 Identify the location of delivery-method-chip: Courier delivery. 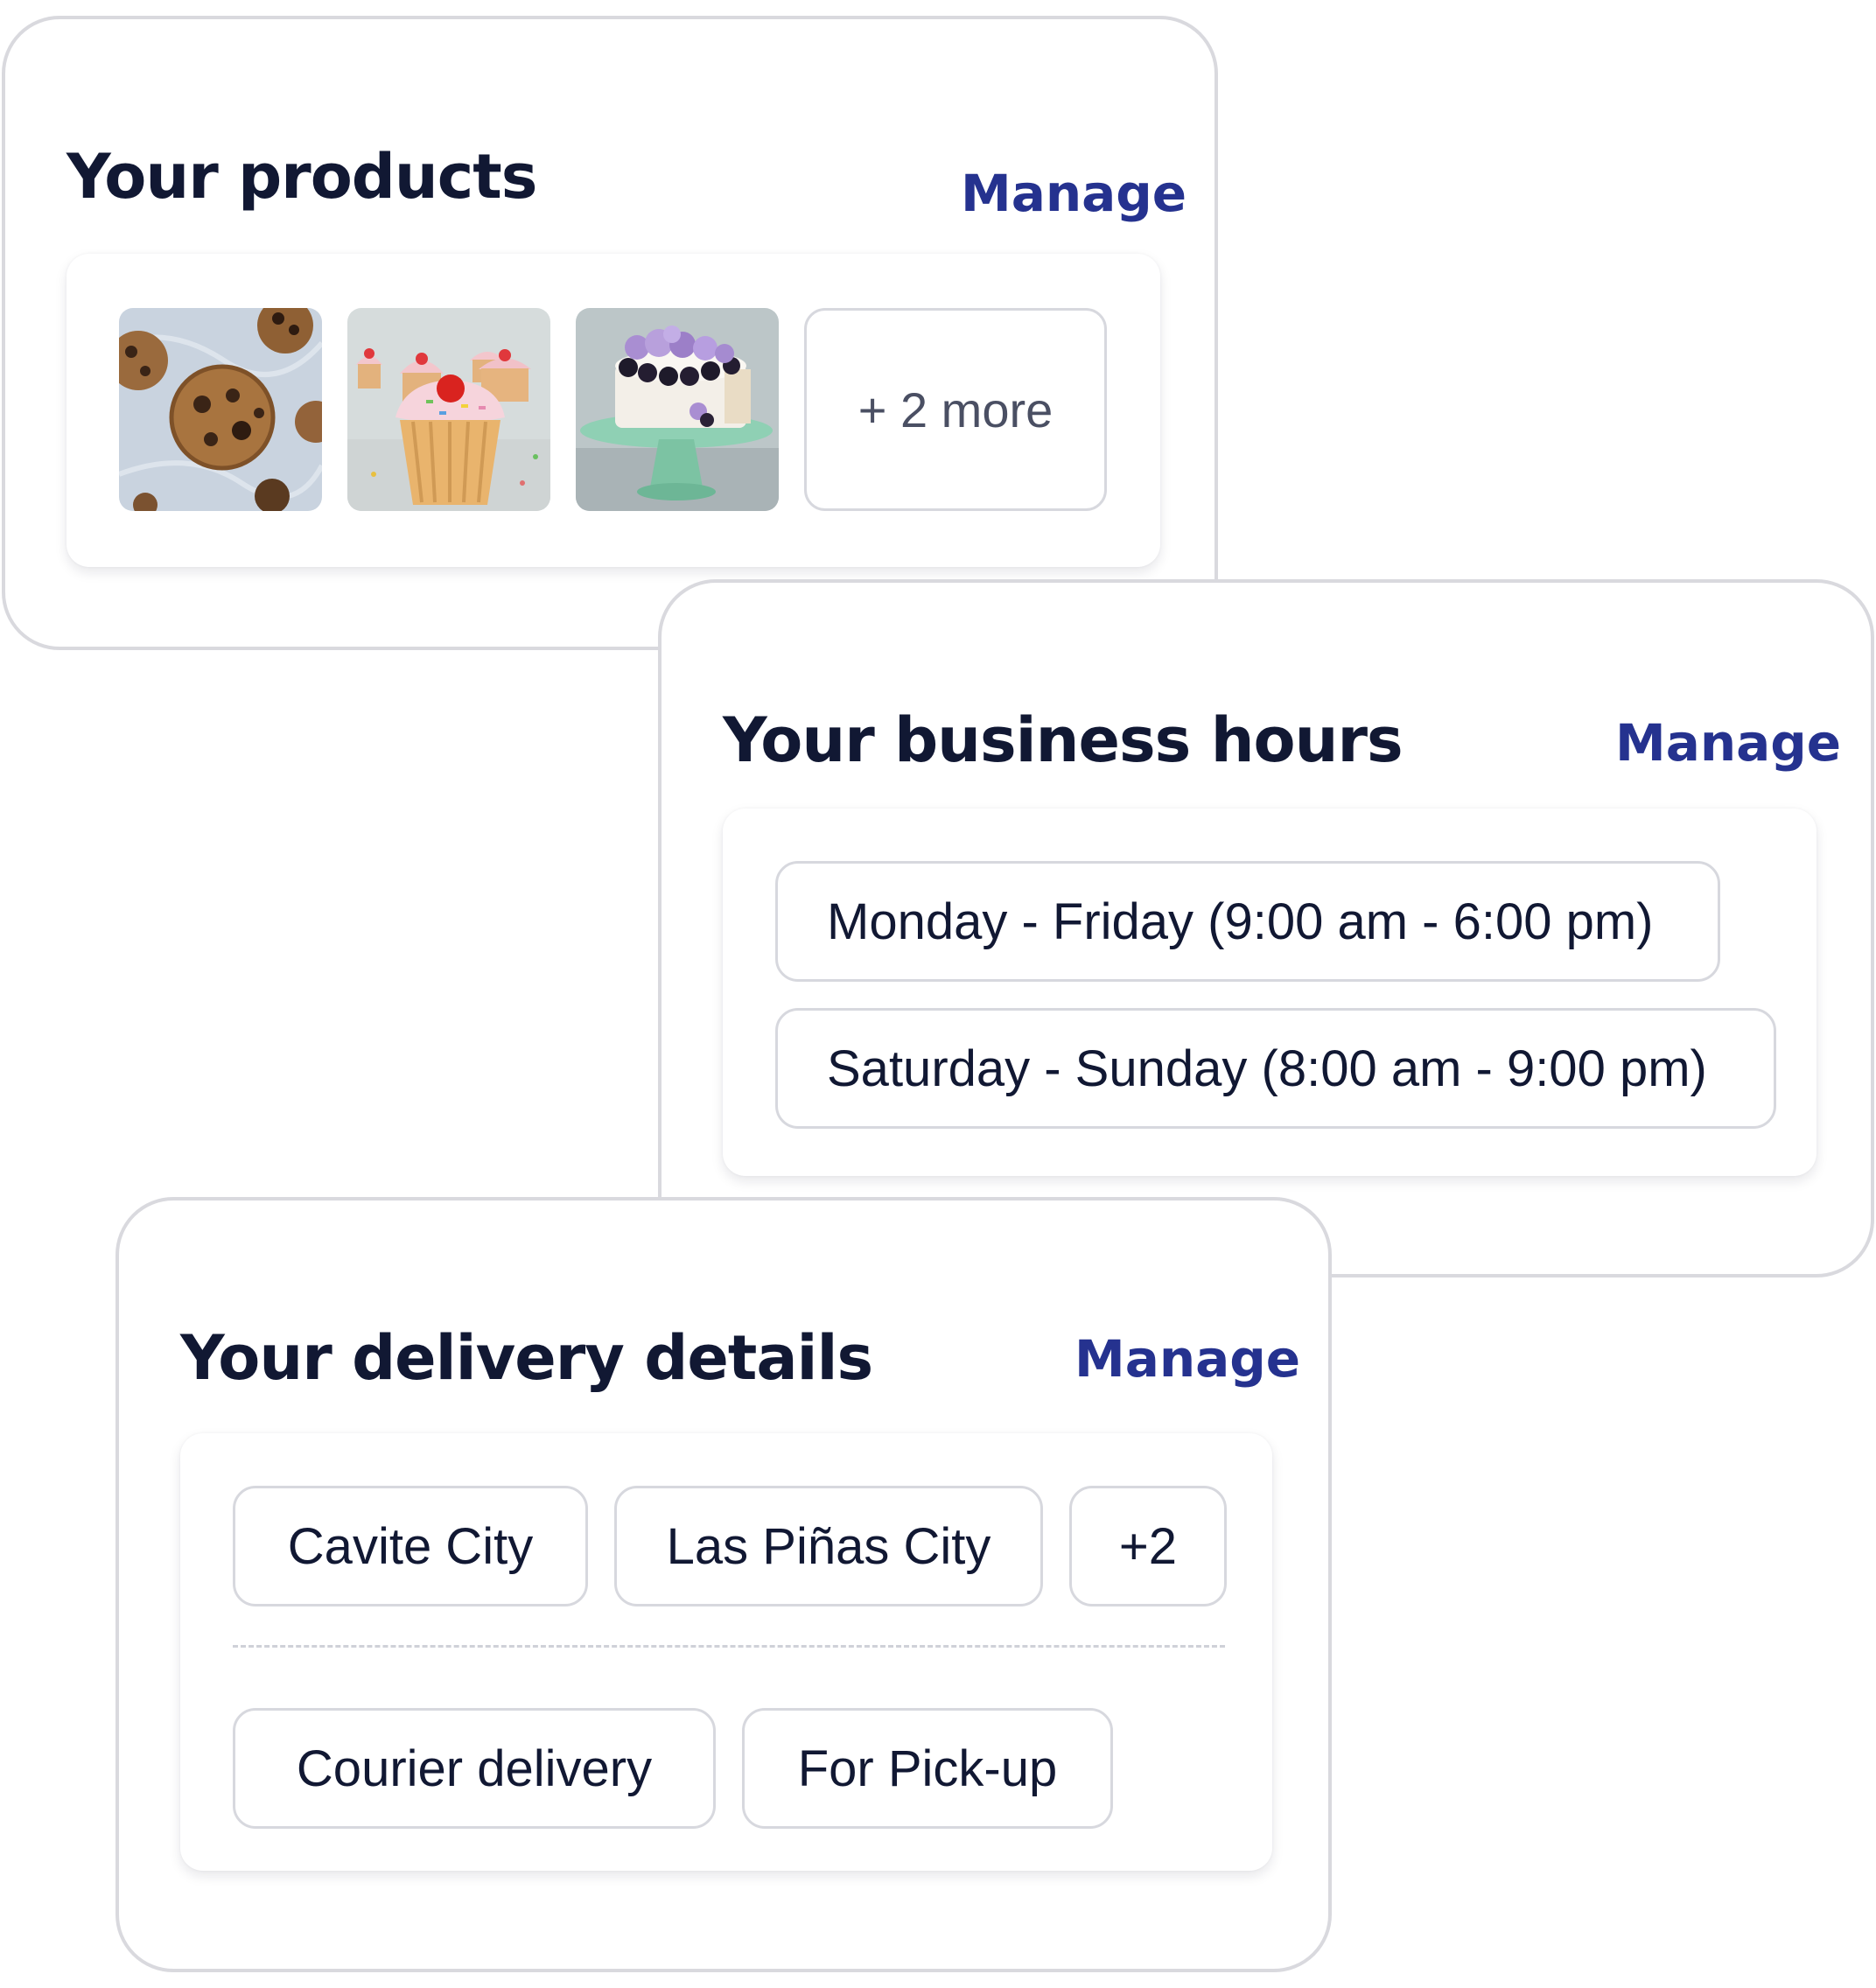
(474, 1768).